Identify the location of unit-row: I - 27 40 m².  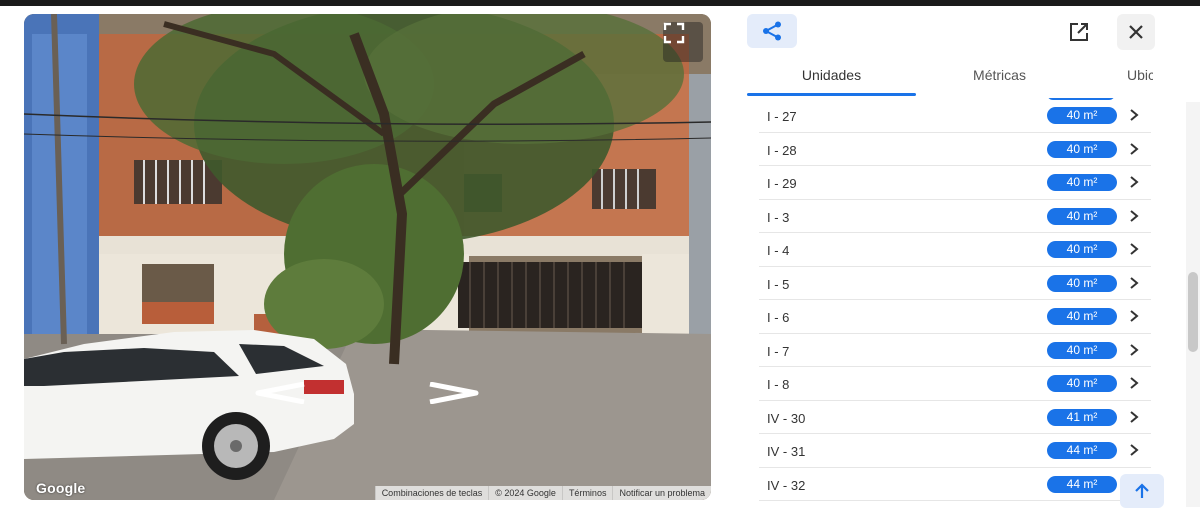
(955, 116).